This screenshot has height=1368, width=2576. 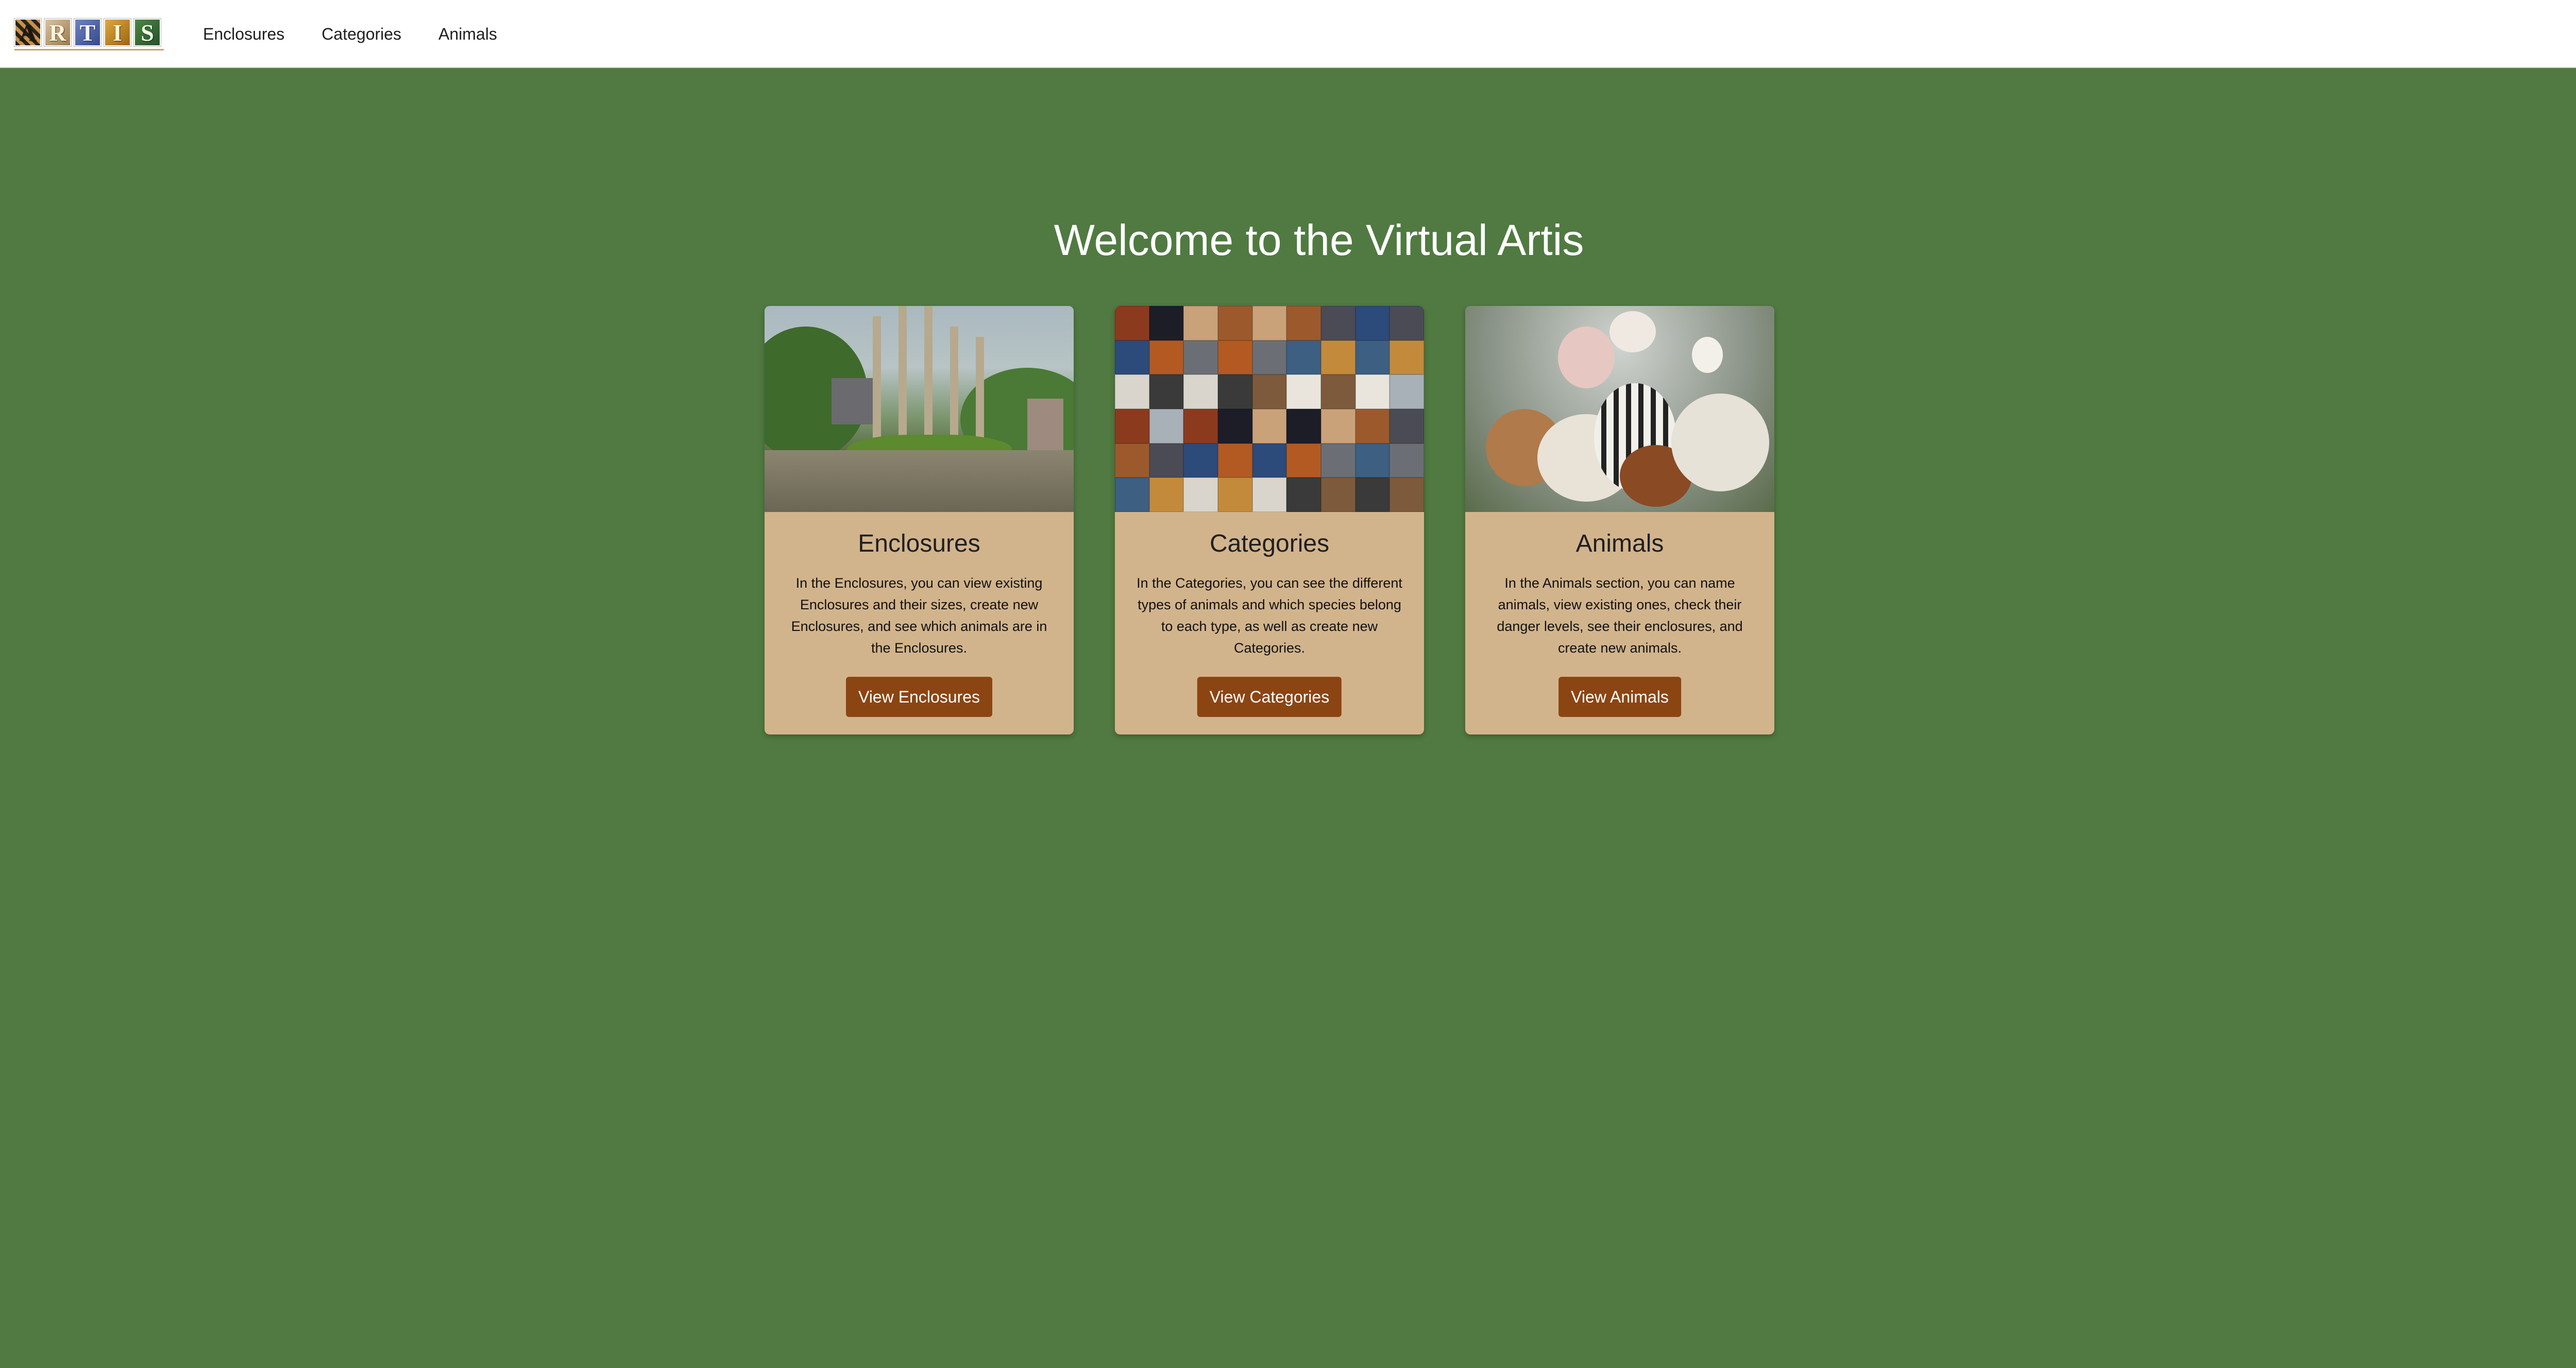 I want to click on categories-mosaic-image, so click(x=1269, y=409).